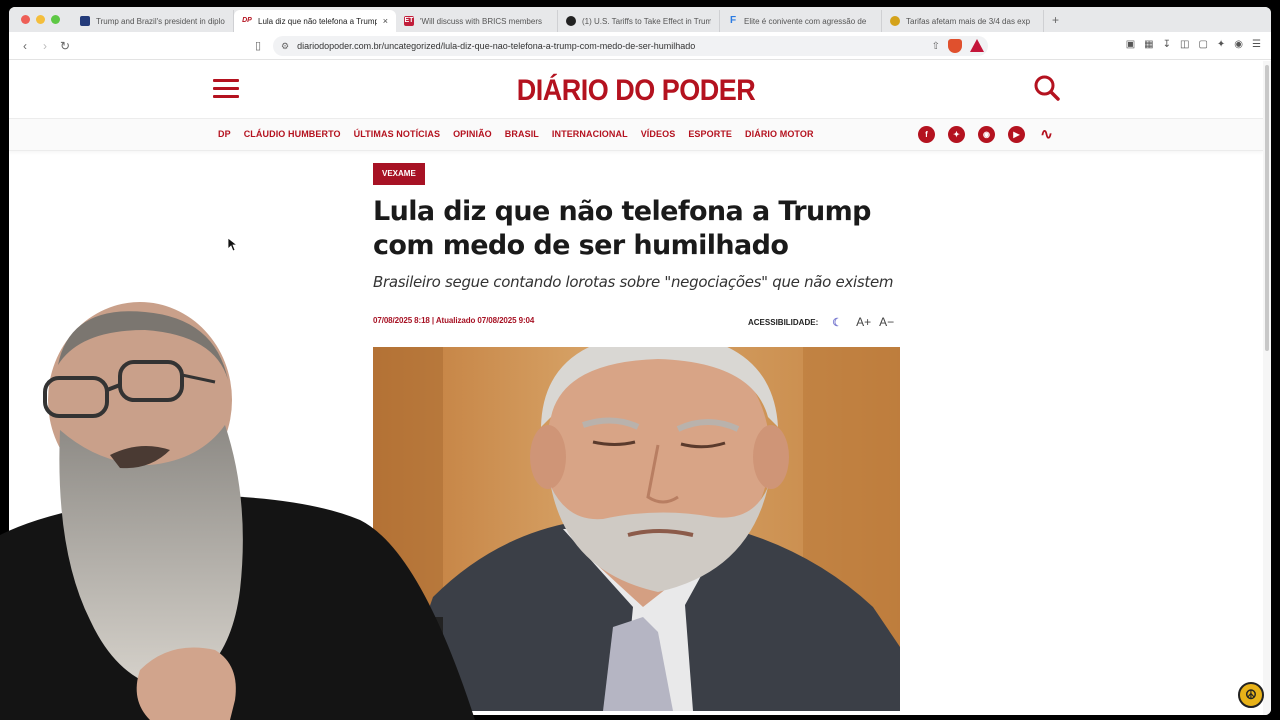  I want to click on tab-title: 'Will discuss with BRICS members, so click(481, 21).